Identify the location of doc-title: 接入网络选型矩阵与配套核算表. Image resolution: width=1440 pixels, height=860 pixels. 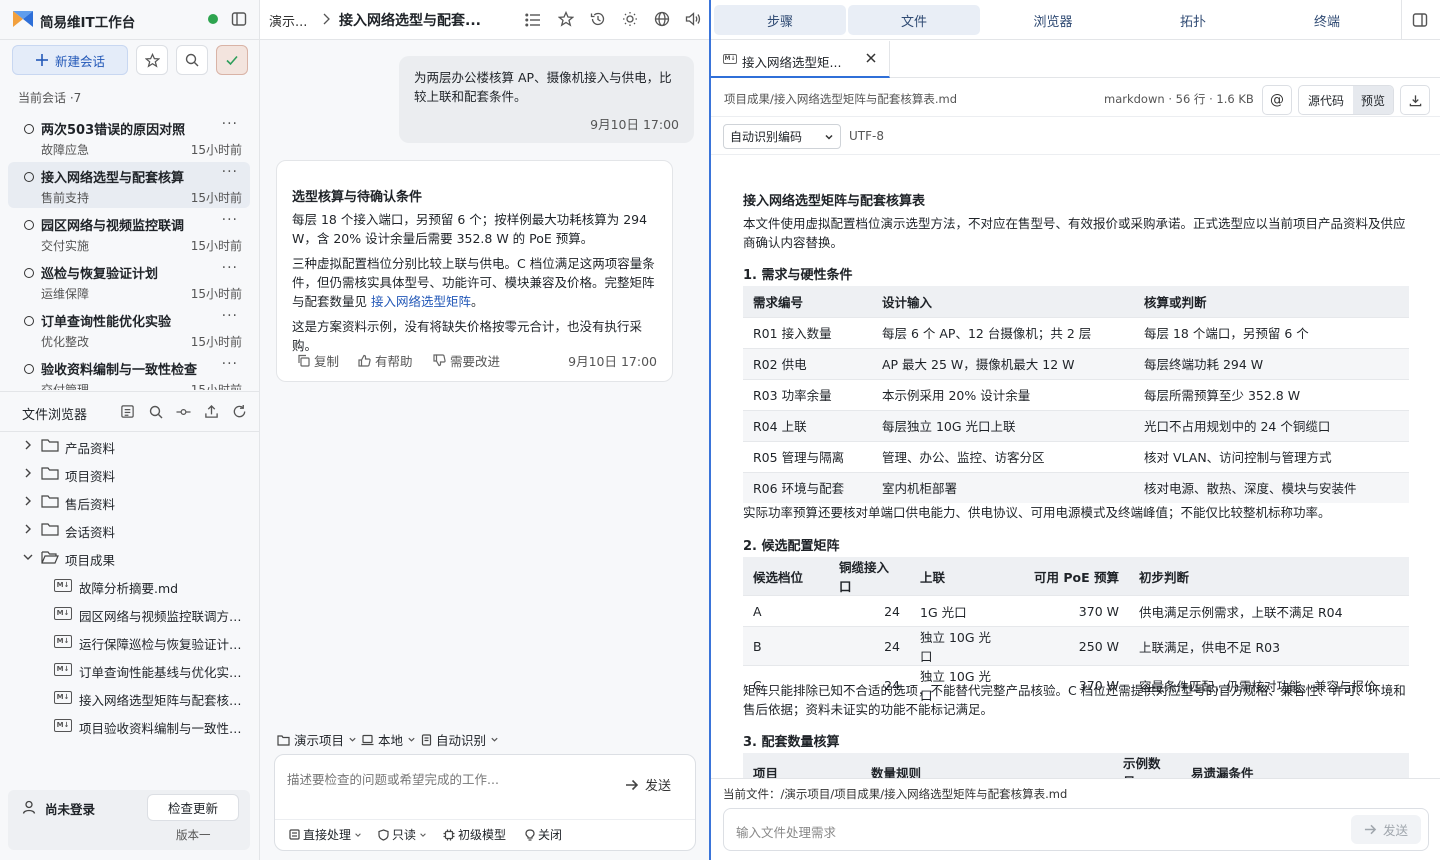
(834, 201).